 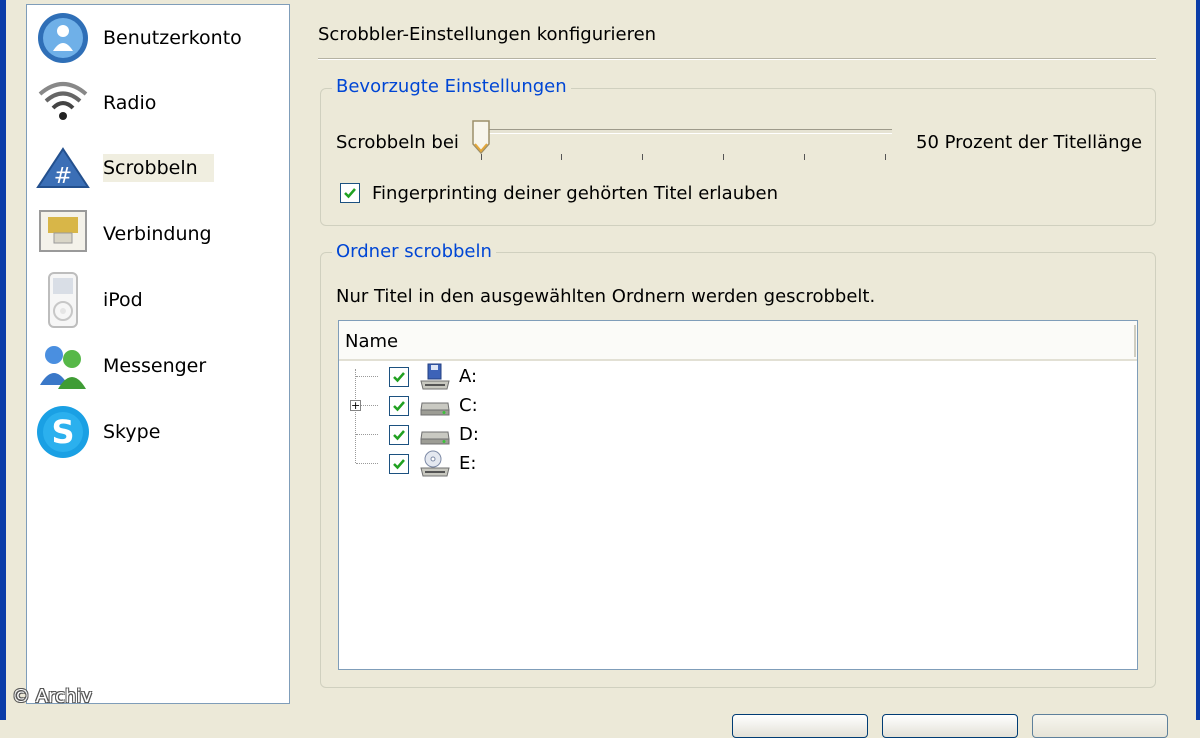 I want to click on sidebar-item-scrobbeln: # Scrobbeln, so click(x=160, y=168).